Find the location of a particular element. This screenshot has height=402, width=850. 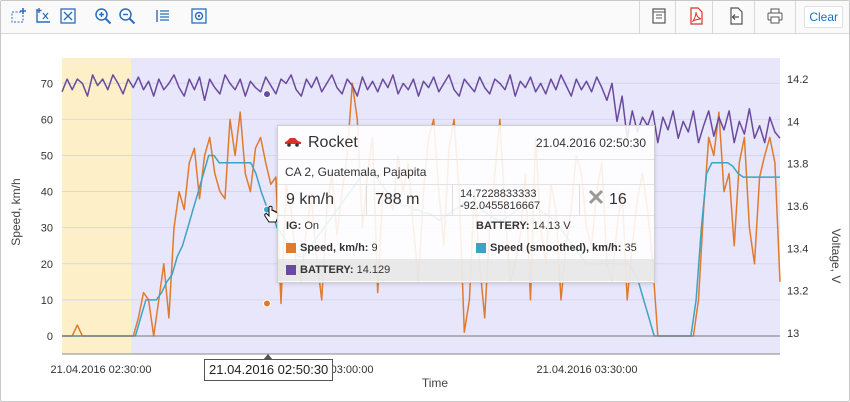

tooltip-speed: 9 km/h is located at coordinates (310, 199).